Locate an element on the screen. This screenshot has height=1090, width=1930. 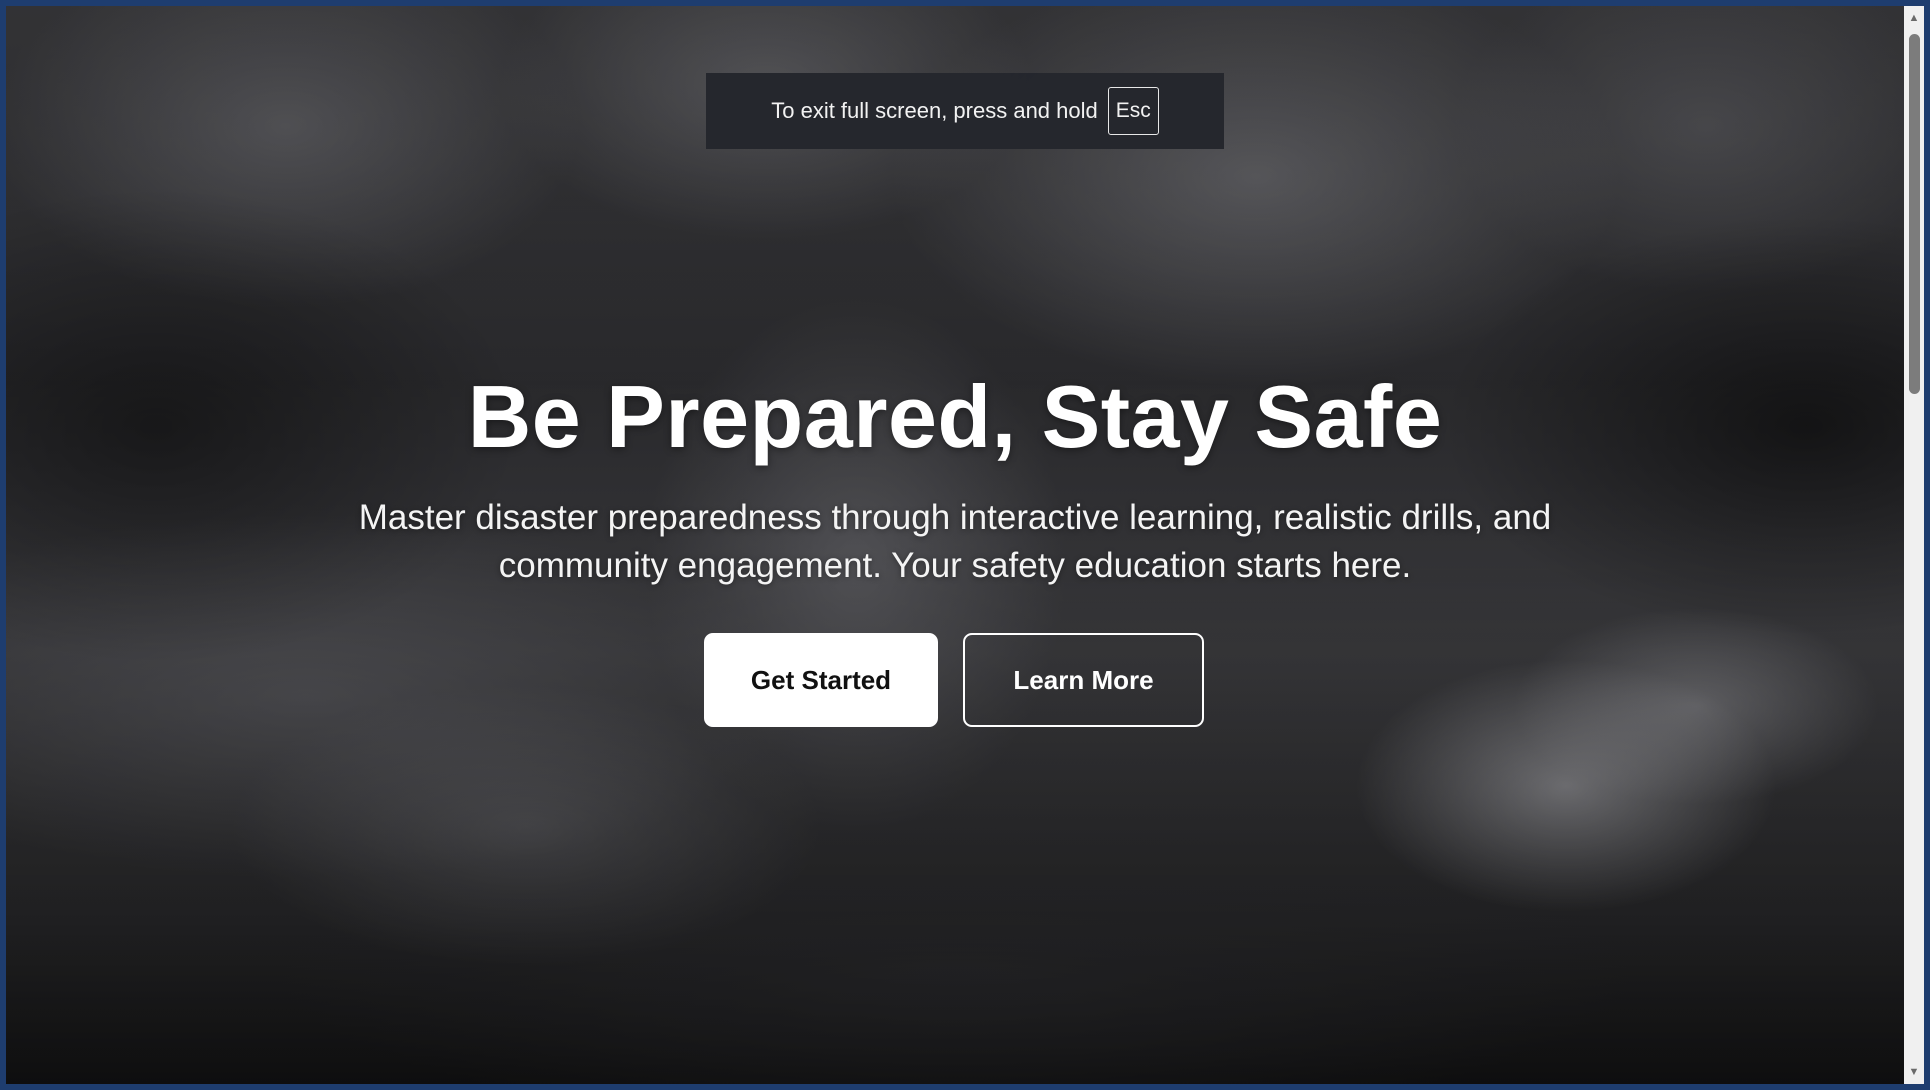
scrollbar-thumb is located at coordinates (1914, 214).